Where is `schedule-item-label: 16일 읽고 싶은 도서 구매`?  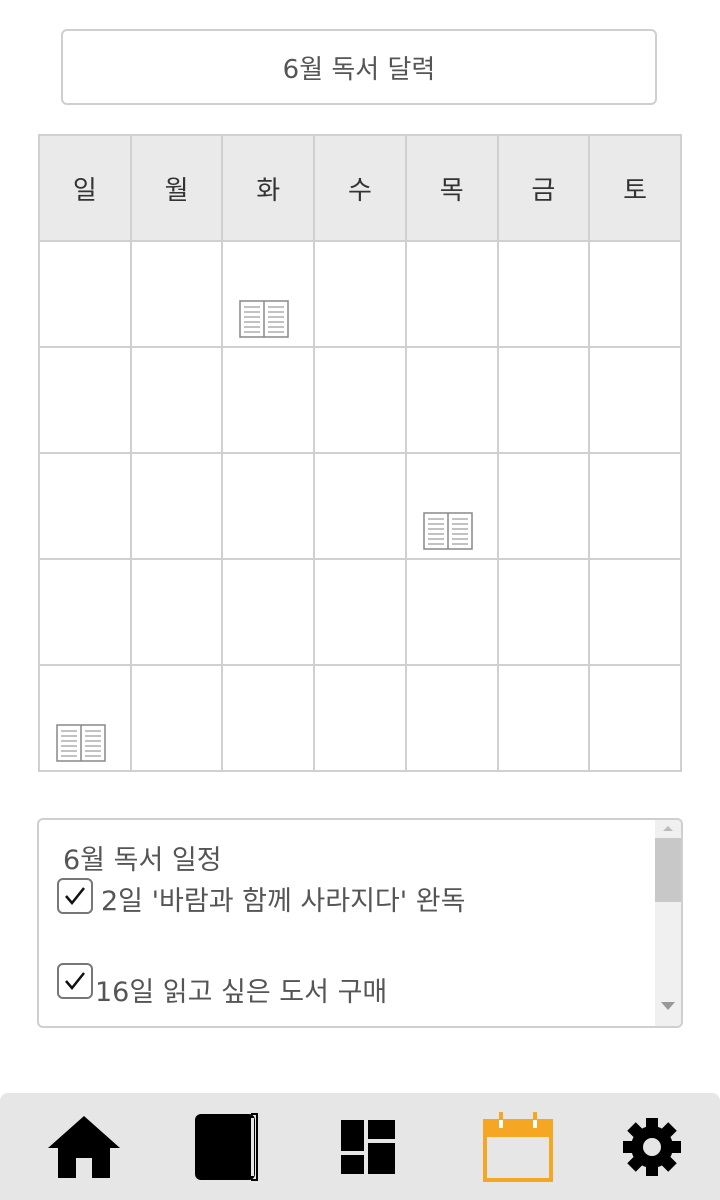 schedule-item-label: 16일 읽고 싶은 도서 구매 is located at coordinates (241, 992).